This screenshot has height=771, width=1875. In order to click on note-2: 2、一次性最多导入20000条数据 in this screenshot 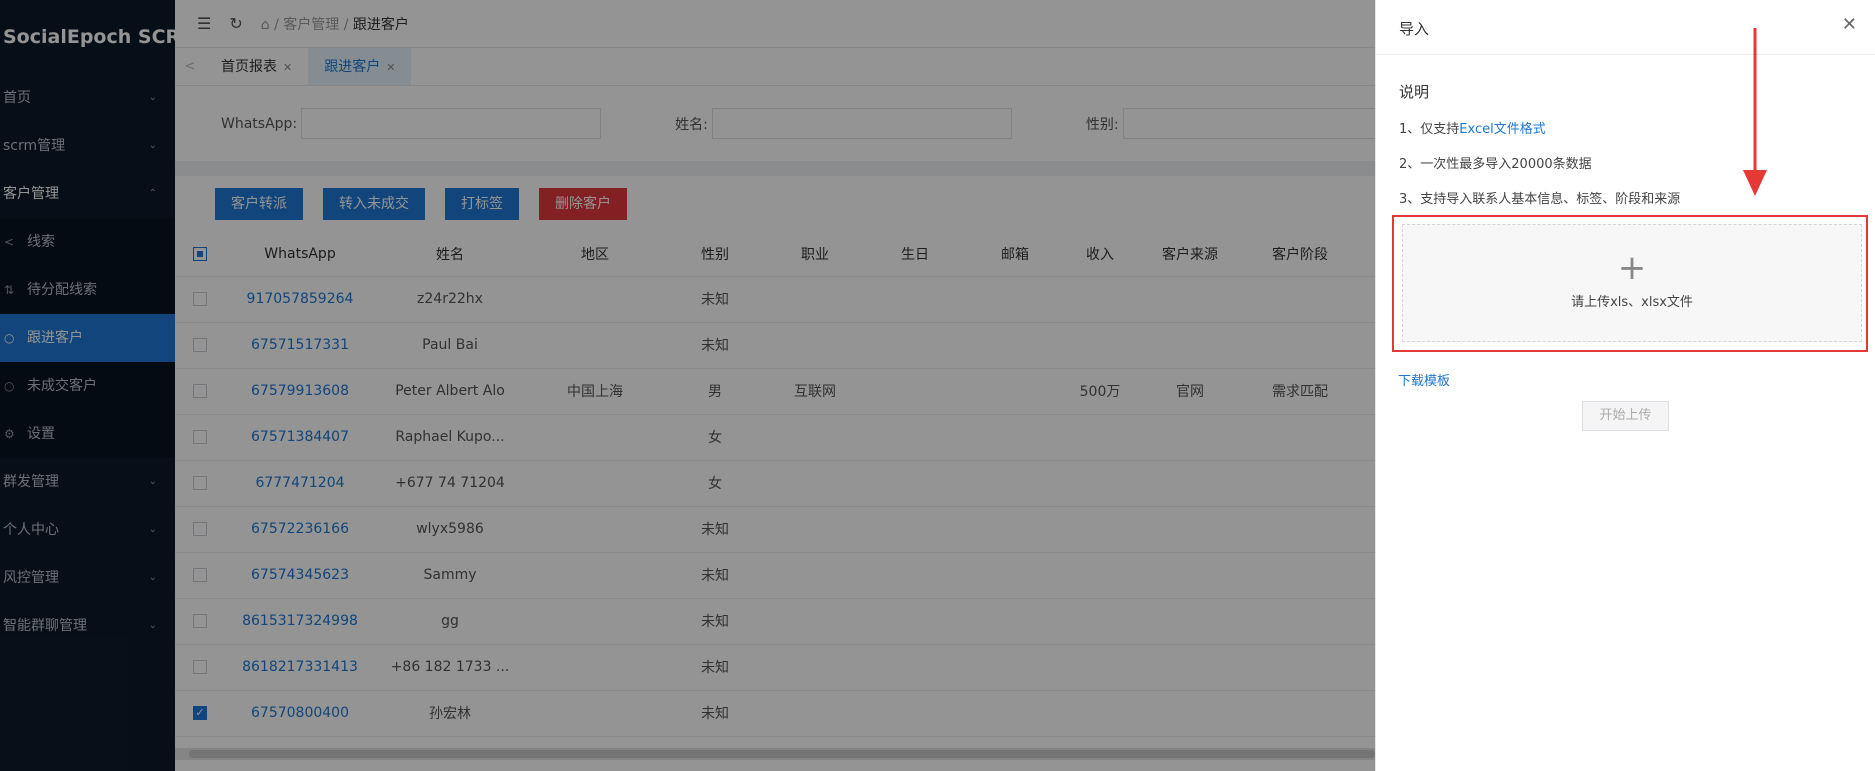, I will do `click(1495, 164)`.